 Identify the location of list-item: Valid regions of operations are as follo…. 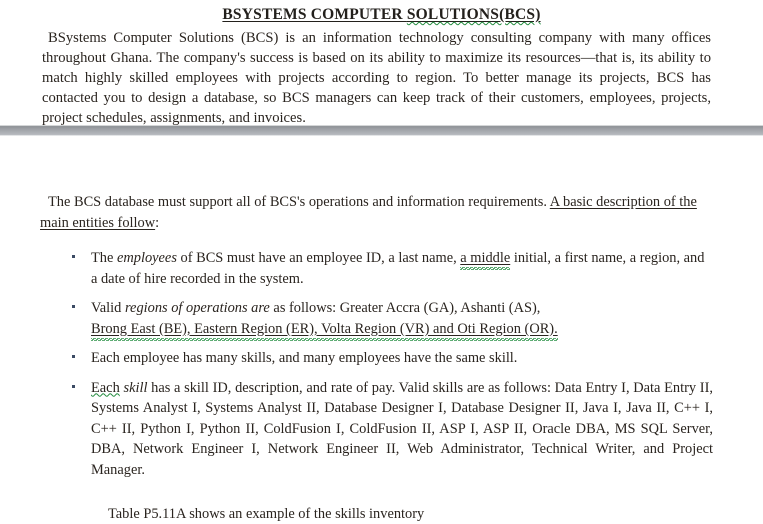
(392, 318).